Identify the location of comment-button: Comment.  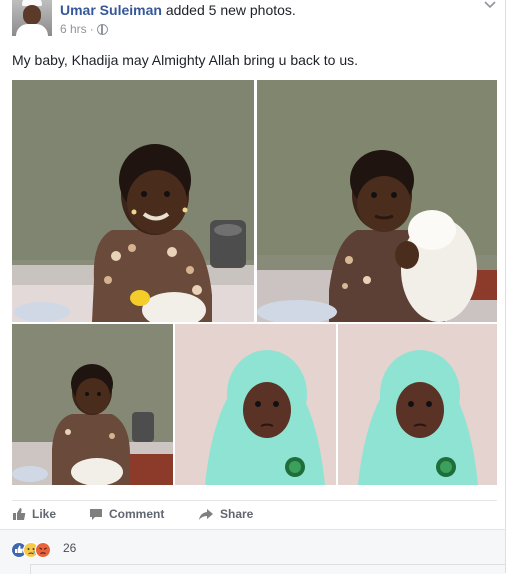
(126, 514).